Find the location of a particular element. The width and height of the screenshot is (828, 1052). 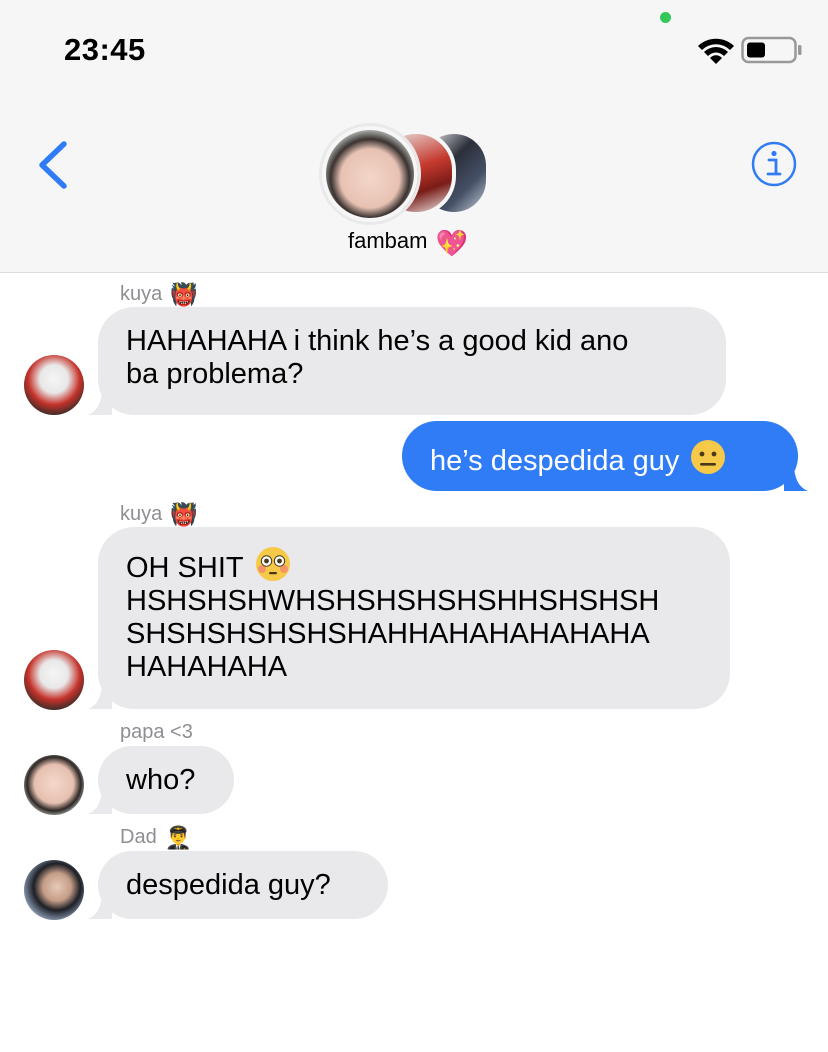

message-text: he’s despedida guy is located at coordinates (555, 461).